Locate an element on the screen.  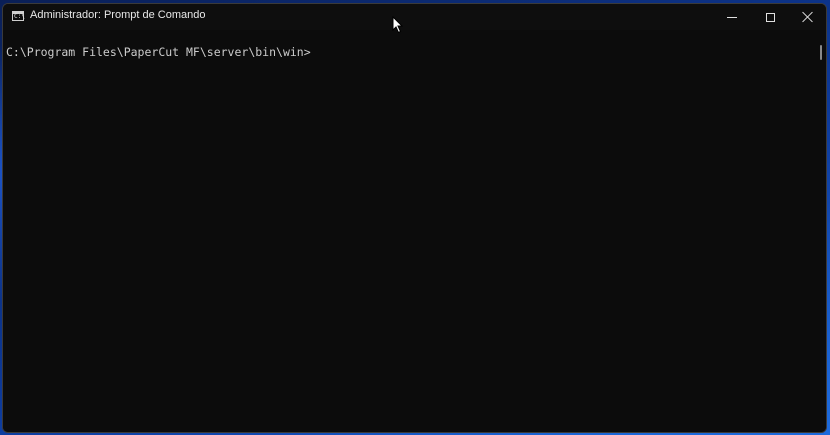
minimize-button is located at coordinates (732, 17).